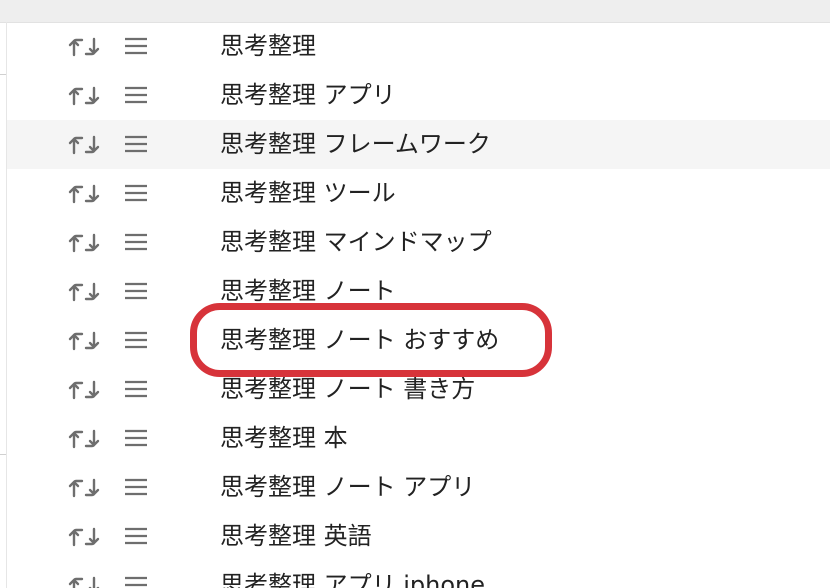 The width and height of the screenshot is (830, 588). I want to click on suggestion-keyword: 思考整理 ノート, so click(308, 291).